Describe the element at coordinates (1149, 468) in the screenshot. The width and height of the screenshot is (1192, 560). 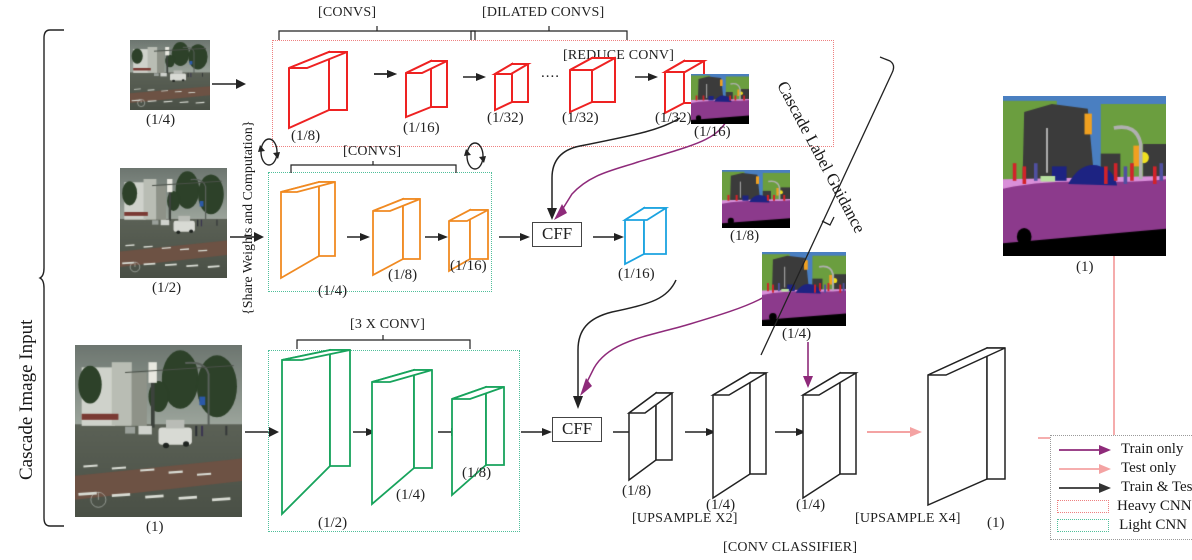
I see `legend-label-test-only: Test only` at that location.